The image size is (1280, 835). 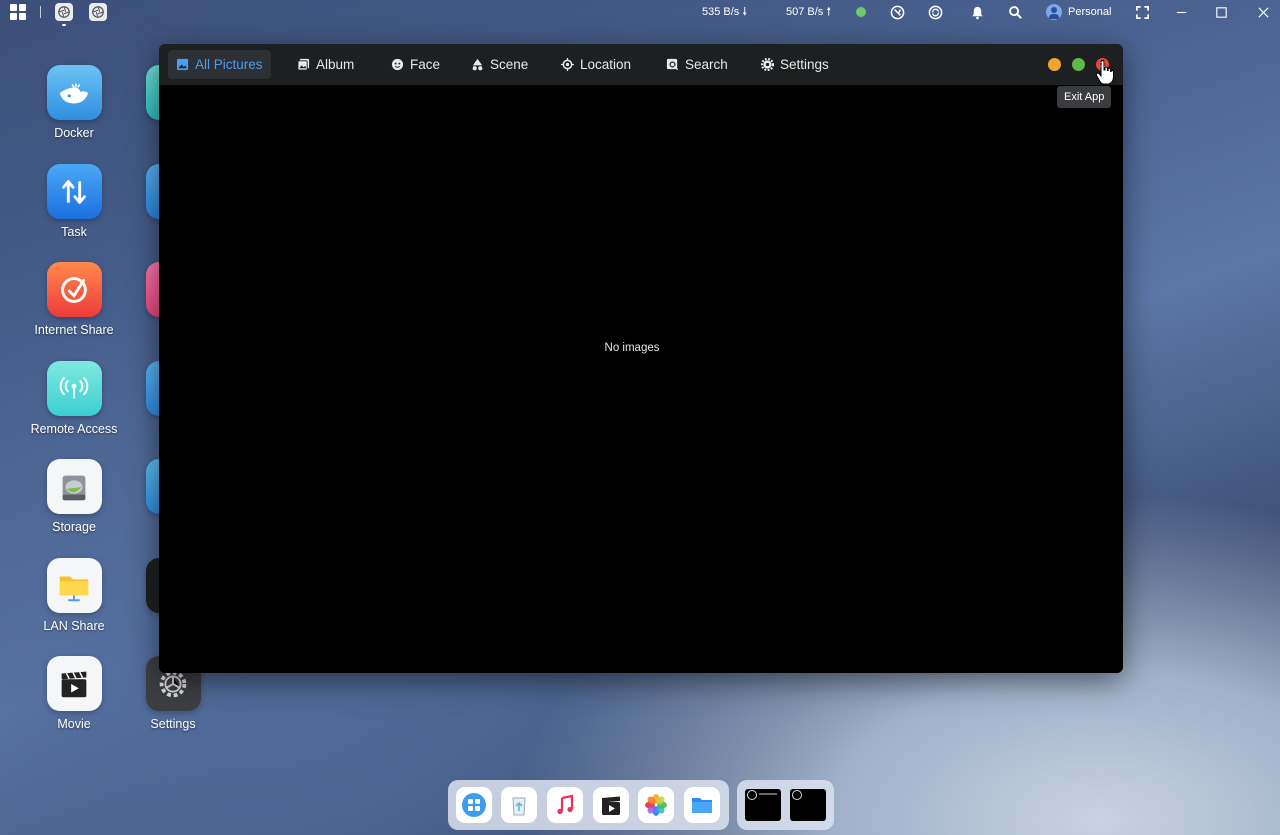 What do you see at coordinates (935, 12) in the screenshot?
I see `sync-icon` at bounding box center [935, 12].